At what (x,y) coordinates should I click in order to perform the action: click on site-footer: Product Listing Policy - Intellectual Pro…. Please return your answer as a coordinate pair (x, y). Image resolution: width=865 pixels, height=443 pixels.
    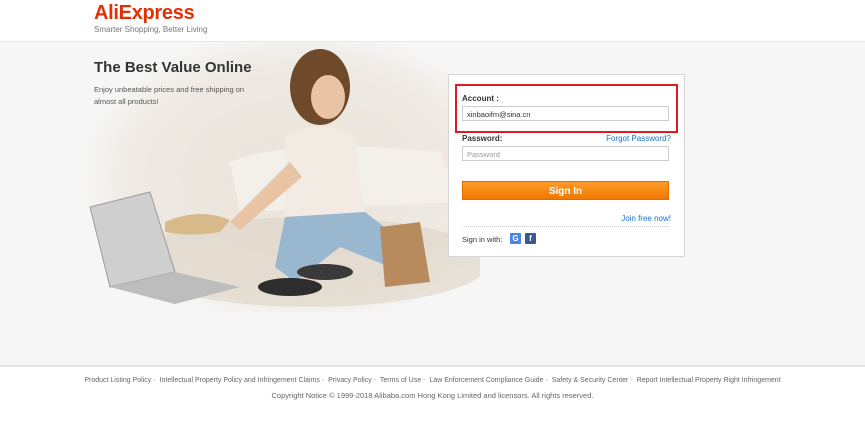
    Looking at the image, I should click on (432, 386).